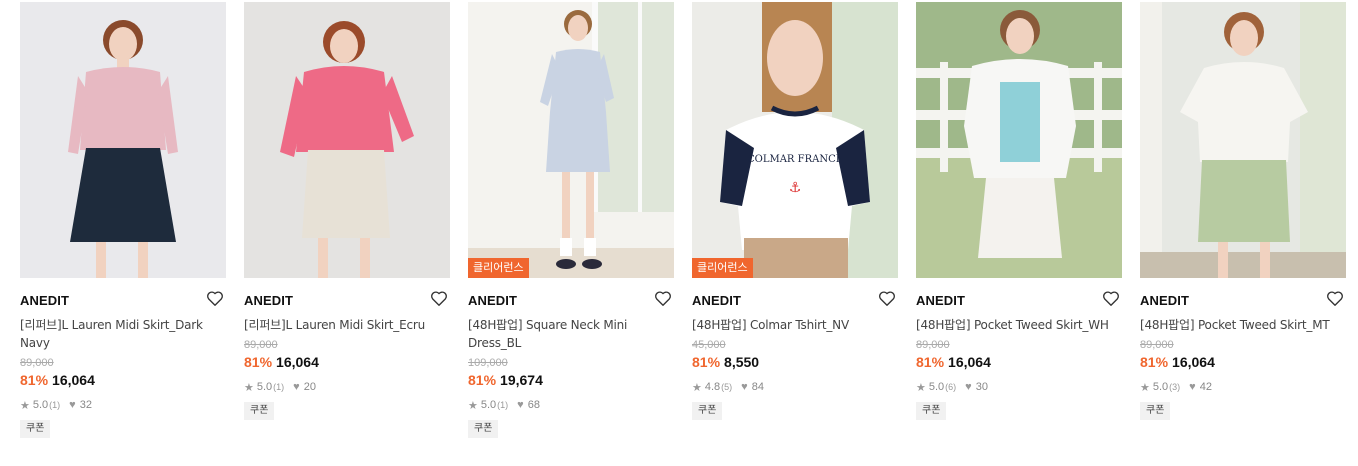 This screenshot has width=1358, height=466. What do you see at coordinates (795, 362) in the screenshot?
I see `price-row: 81% 8,550` at bounding box center [795, 362].